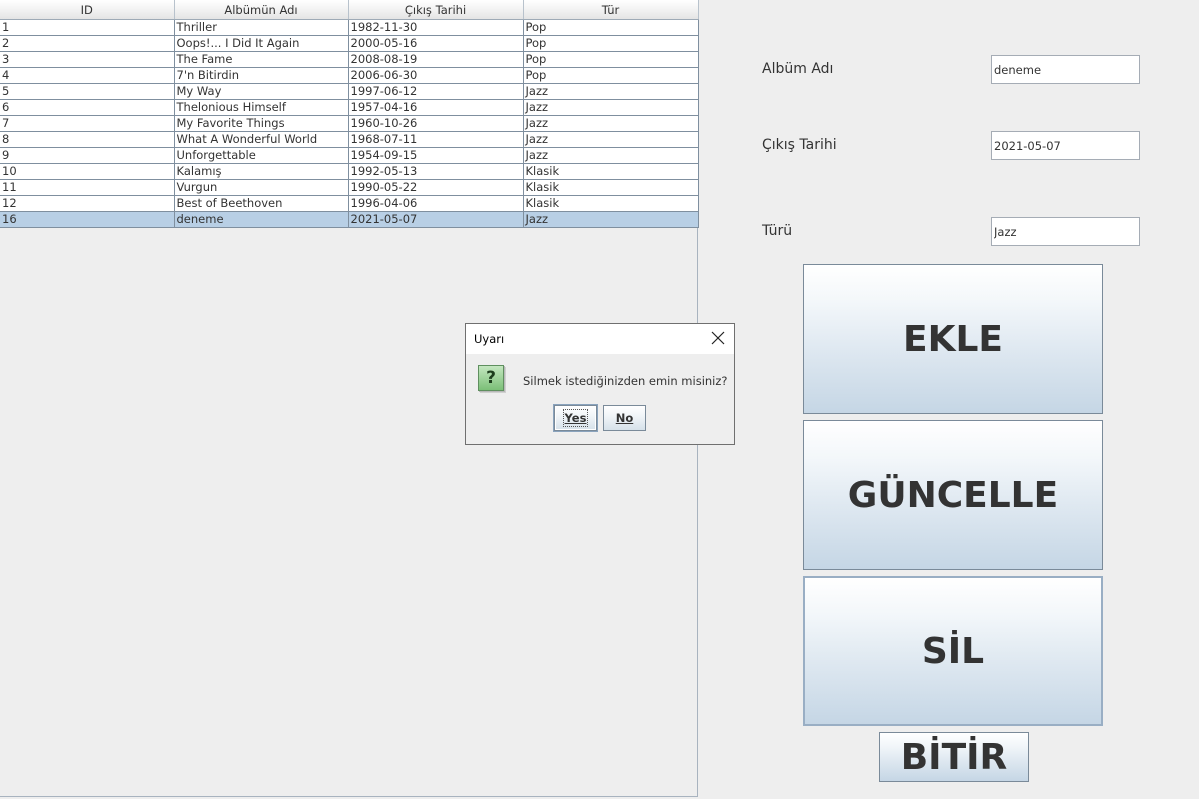 The width and height of the screenshot is (1199, 799). What do you see at coordinates (87, 171) in the screenshot?
I see `cell-id: 10` at bounding box center [87, 171].